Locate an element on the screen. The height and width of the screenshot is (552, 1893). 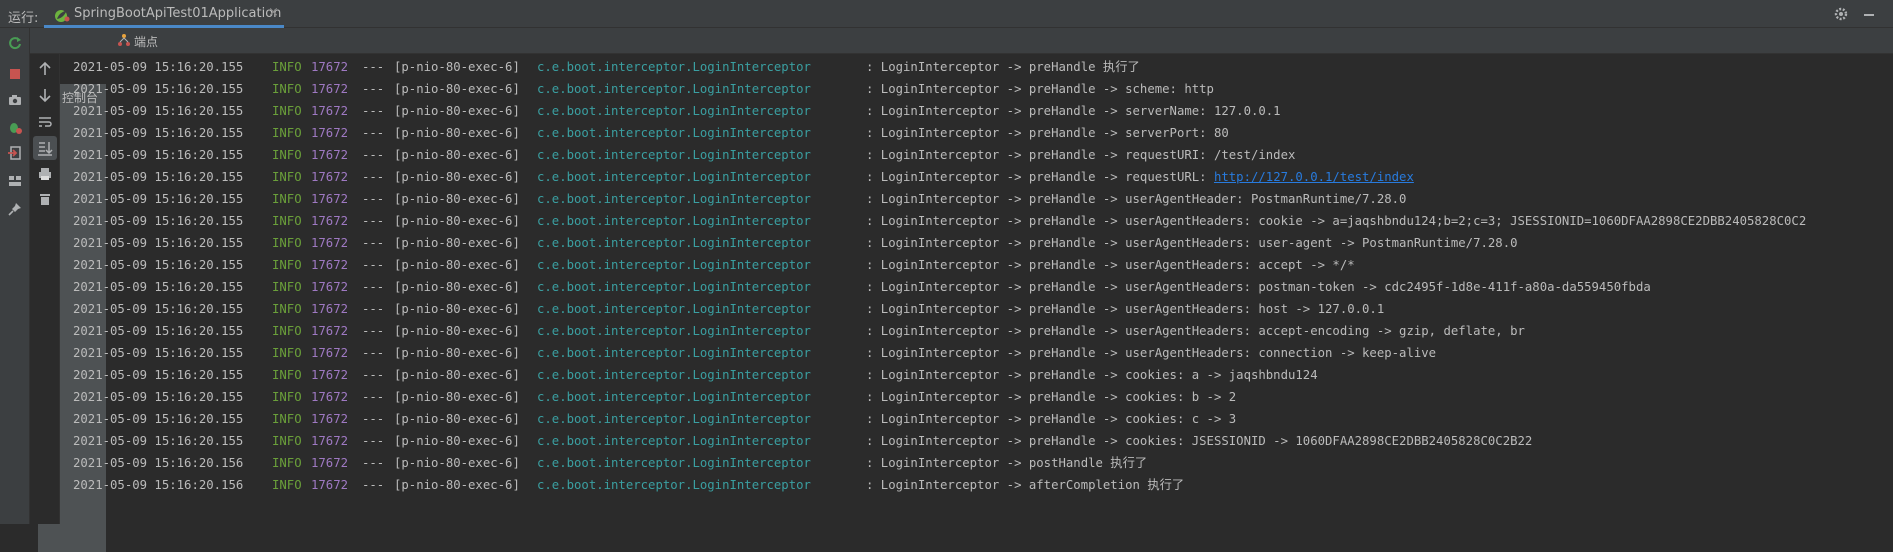
request-url-link: http://127.0.0.1/test/index is located at coordinates (1314, 177).